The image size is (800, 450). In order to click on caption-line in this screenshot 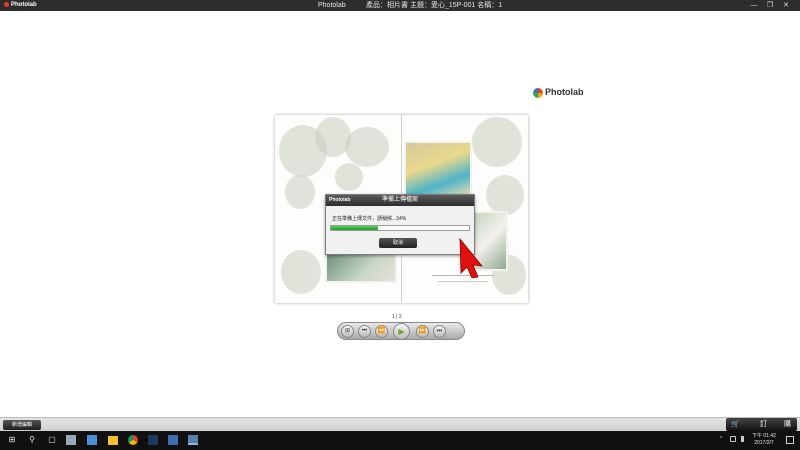, I will do `click(463, 281)`.